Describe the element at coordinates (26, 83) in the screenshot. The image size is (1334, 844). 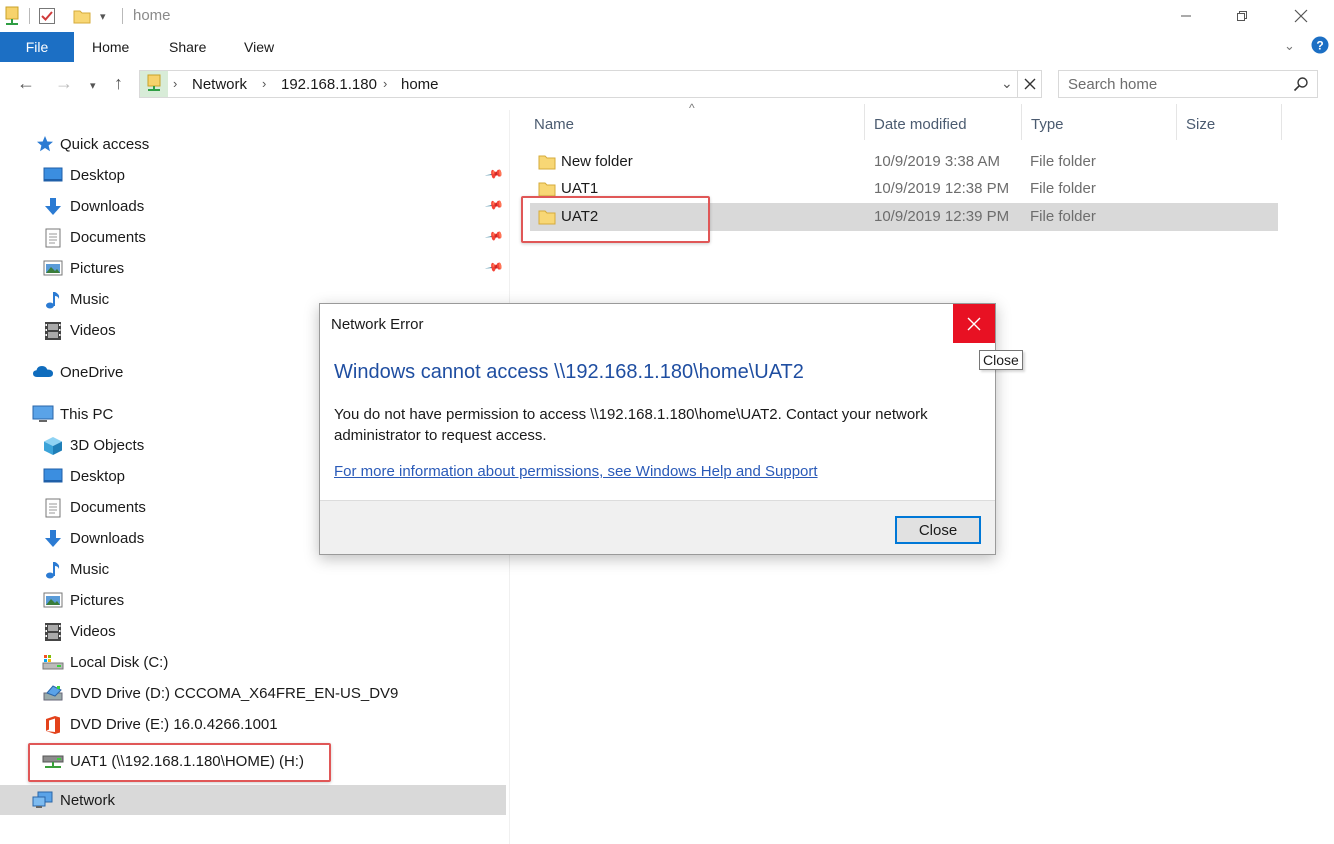
I see `back-icon: ←` at that location.